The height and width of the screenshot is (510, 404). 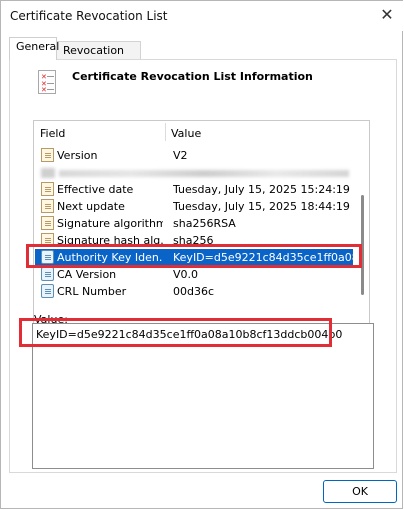 I want to click on tab-revocation-list: Revocation List, so click(x=98, y=55).